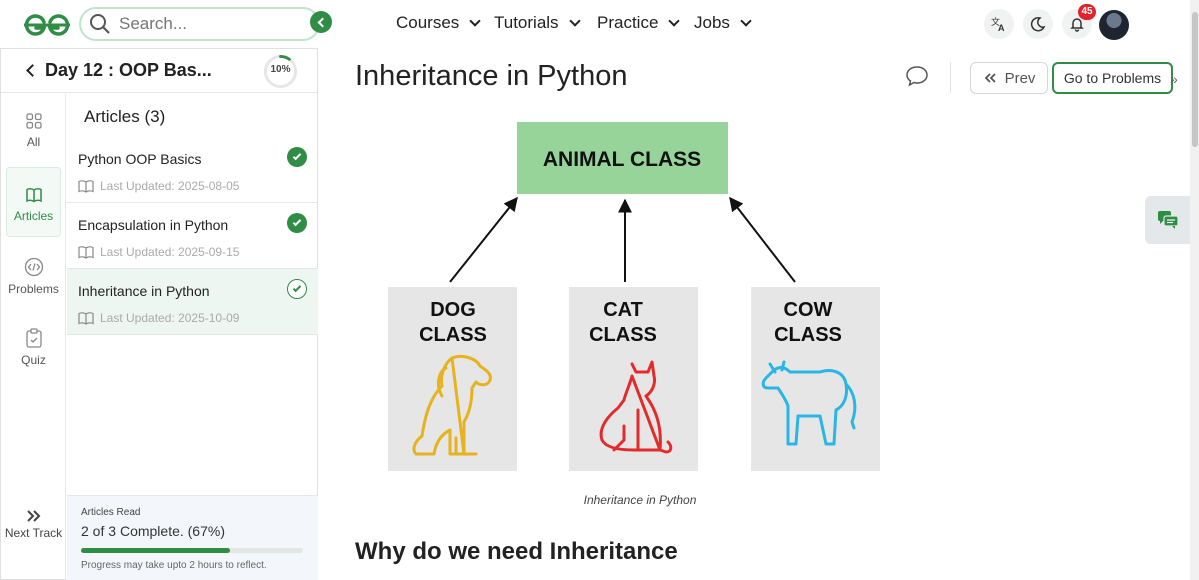 The width and height of the screenshot is (1199, 580). What do you see at coordinates (1001, 27) in the screenshot?
I see `svg-text: A` at bounding box center [1001, 27].